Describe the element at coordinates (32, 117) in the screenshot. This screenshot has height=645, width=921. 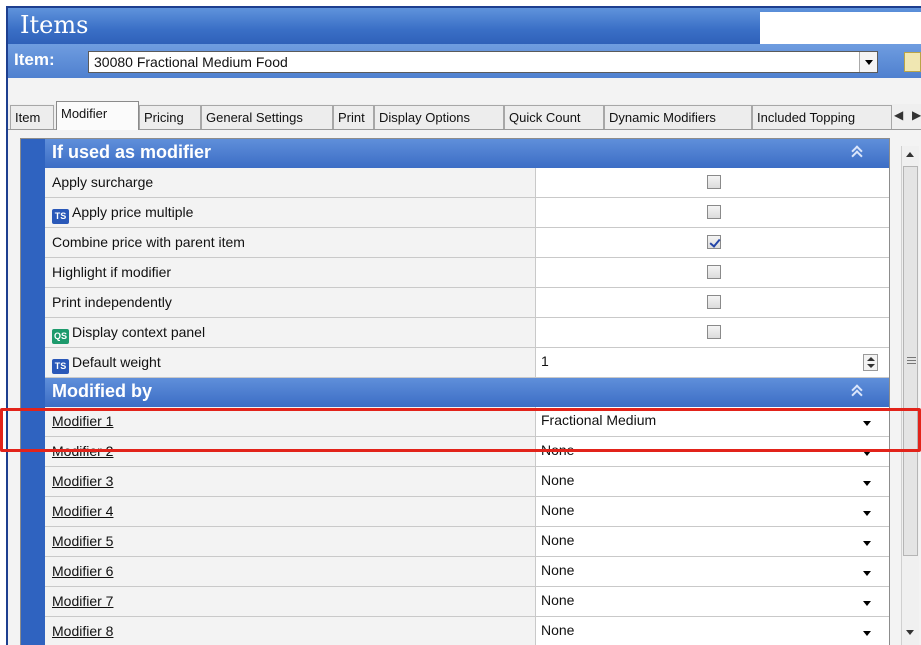
I see `tab-item: Item` at that location.